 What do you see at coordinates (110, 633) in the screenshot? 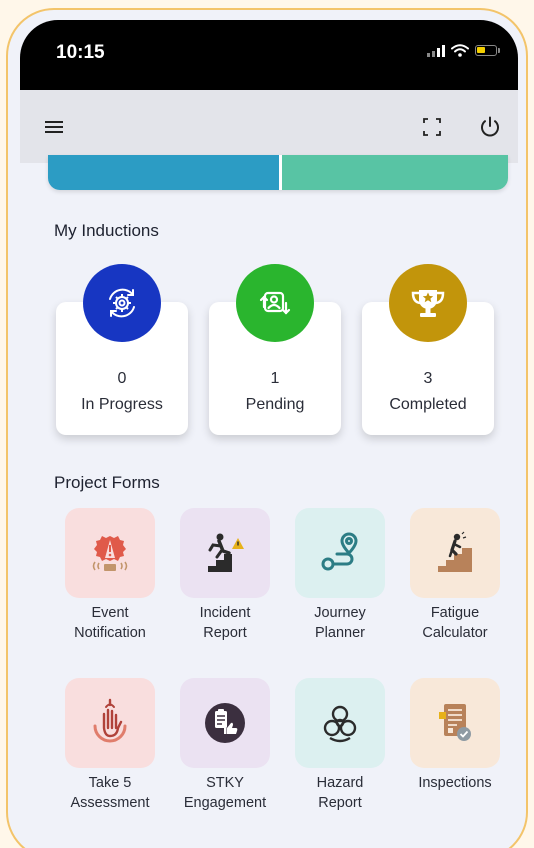
I see `form-label-line2: Notification` at bounding box center [110, 633].